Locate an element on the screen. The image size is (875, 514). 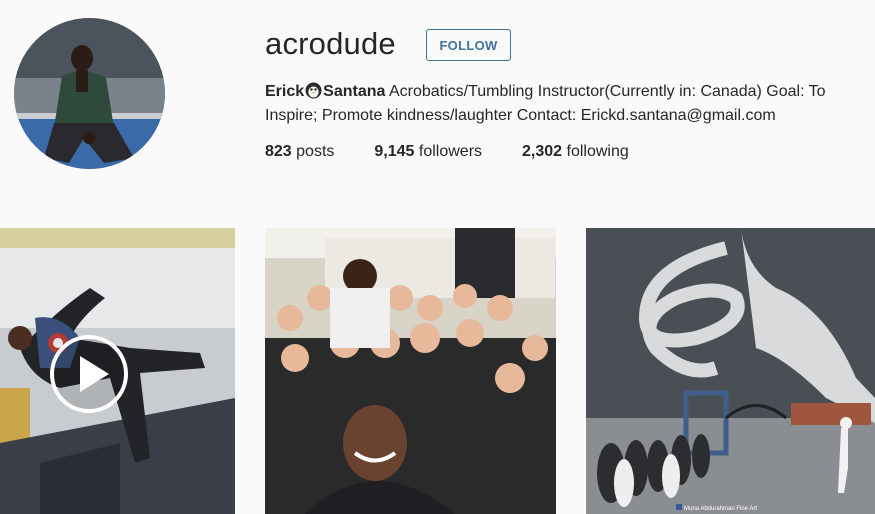
followers-count: 9,145 is located at coordinates (394, 151).